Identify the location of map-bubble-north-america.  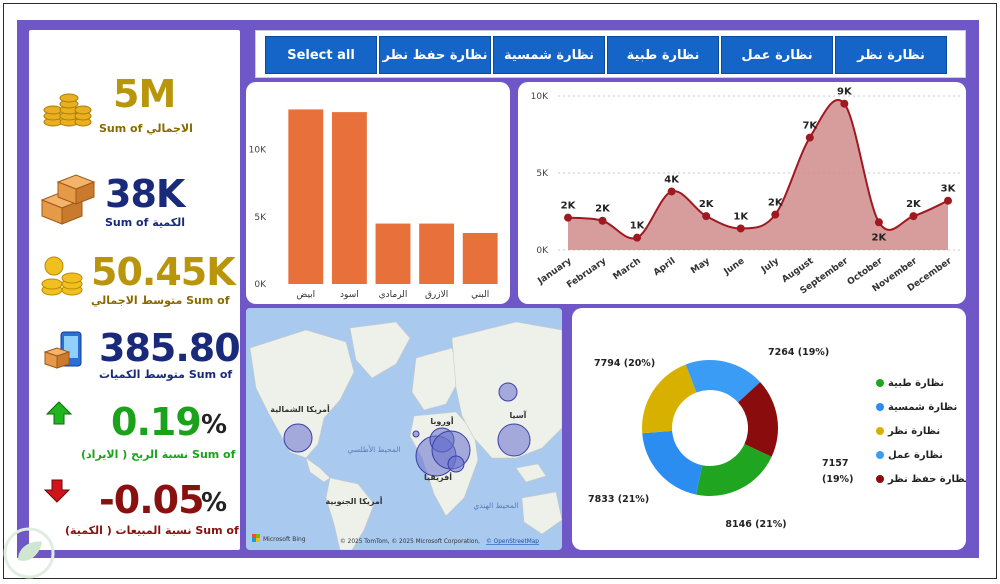
(298, 438).